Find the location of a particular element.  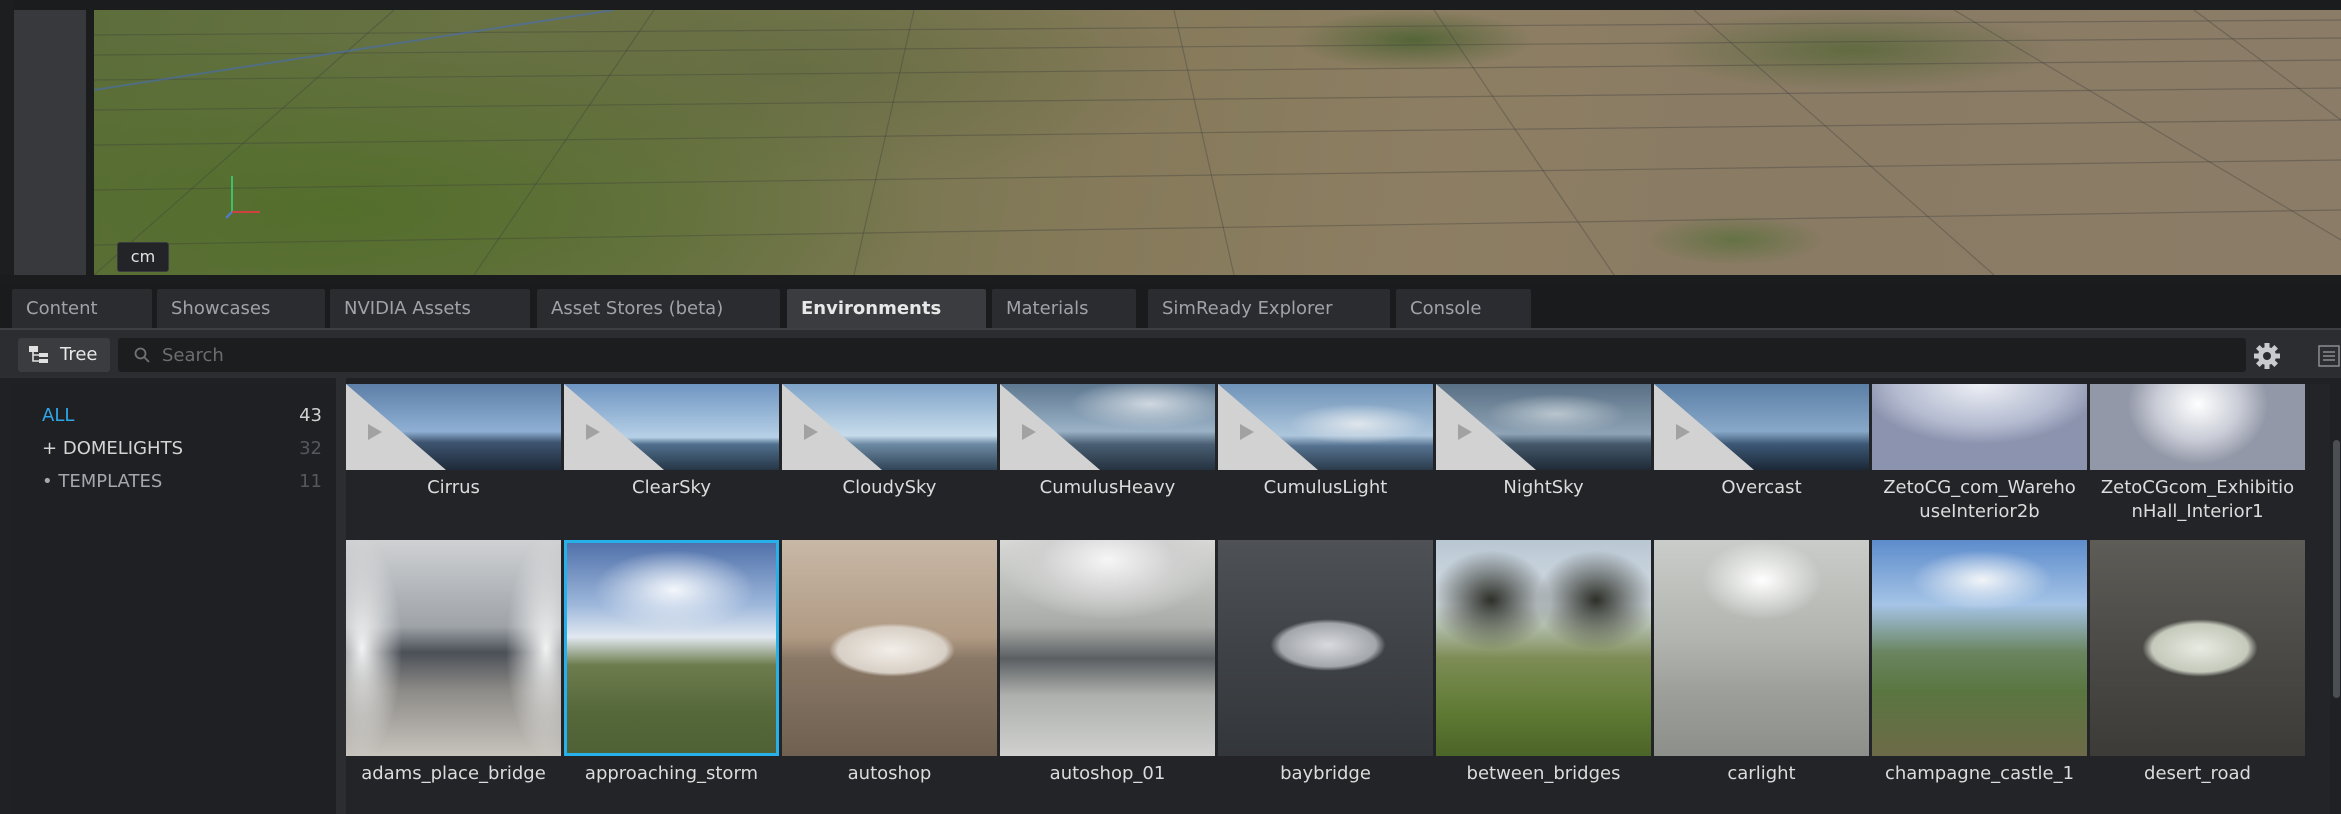

asset-card: adams_place_bridge is located at coordinates (453, 670).